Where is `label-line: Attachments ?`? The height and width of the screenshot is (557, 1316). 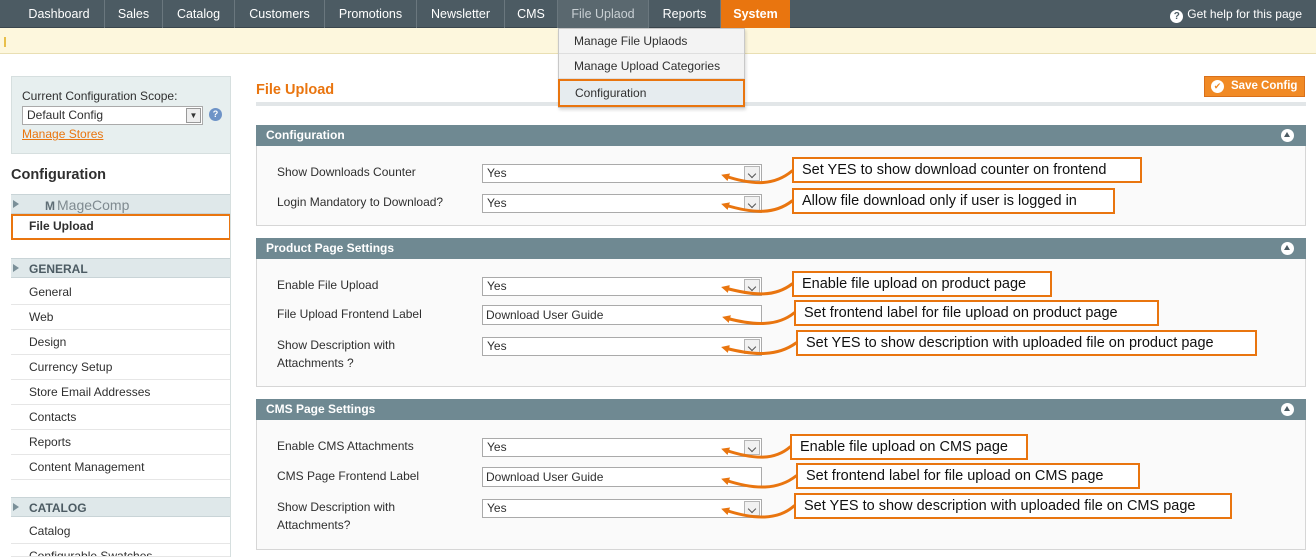
label-line: Attachments ? is located at coordinates (315, 363).